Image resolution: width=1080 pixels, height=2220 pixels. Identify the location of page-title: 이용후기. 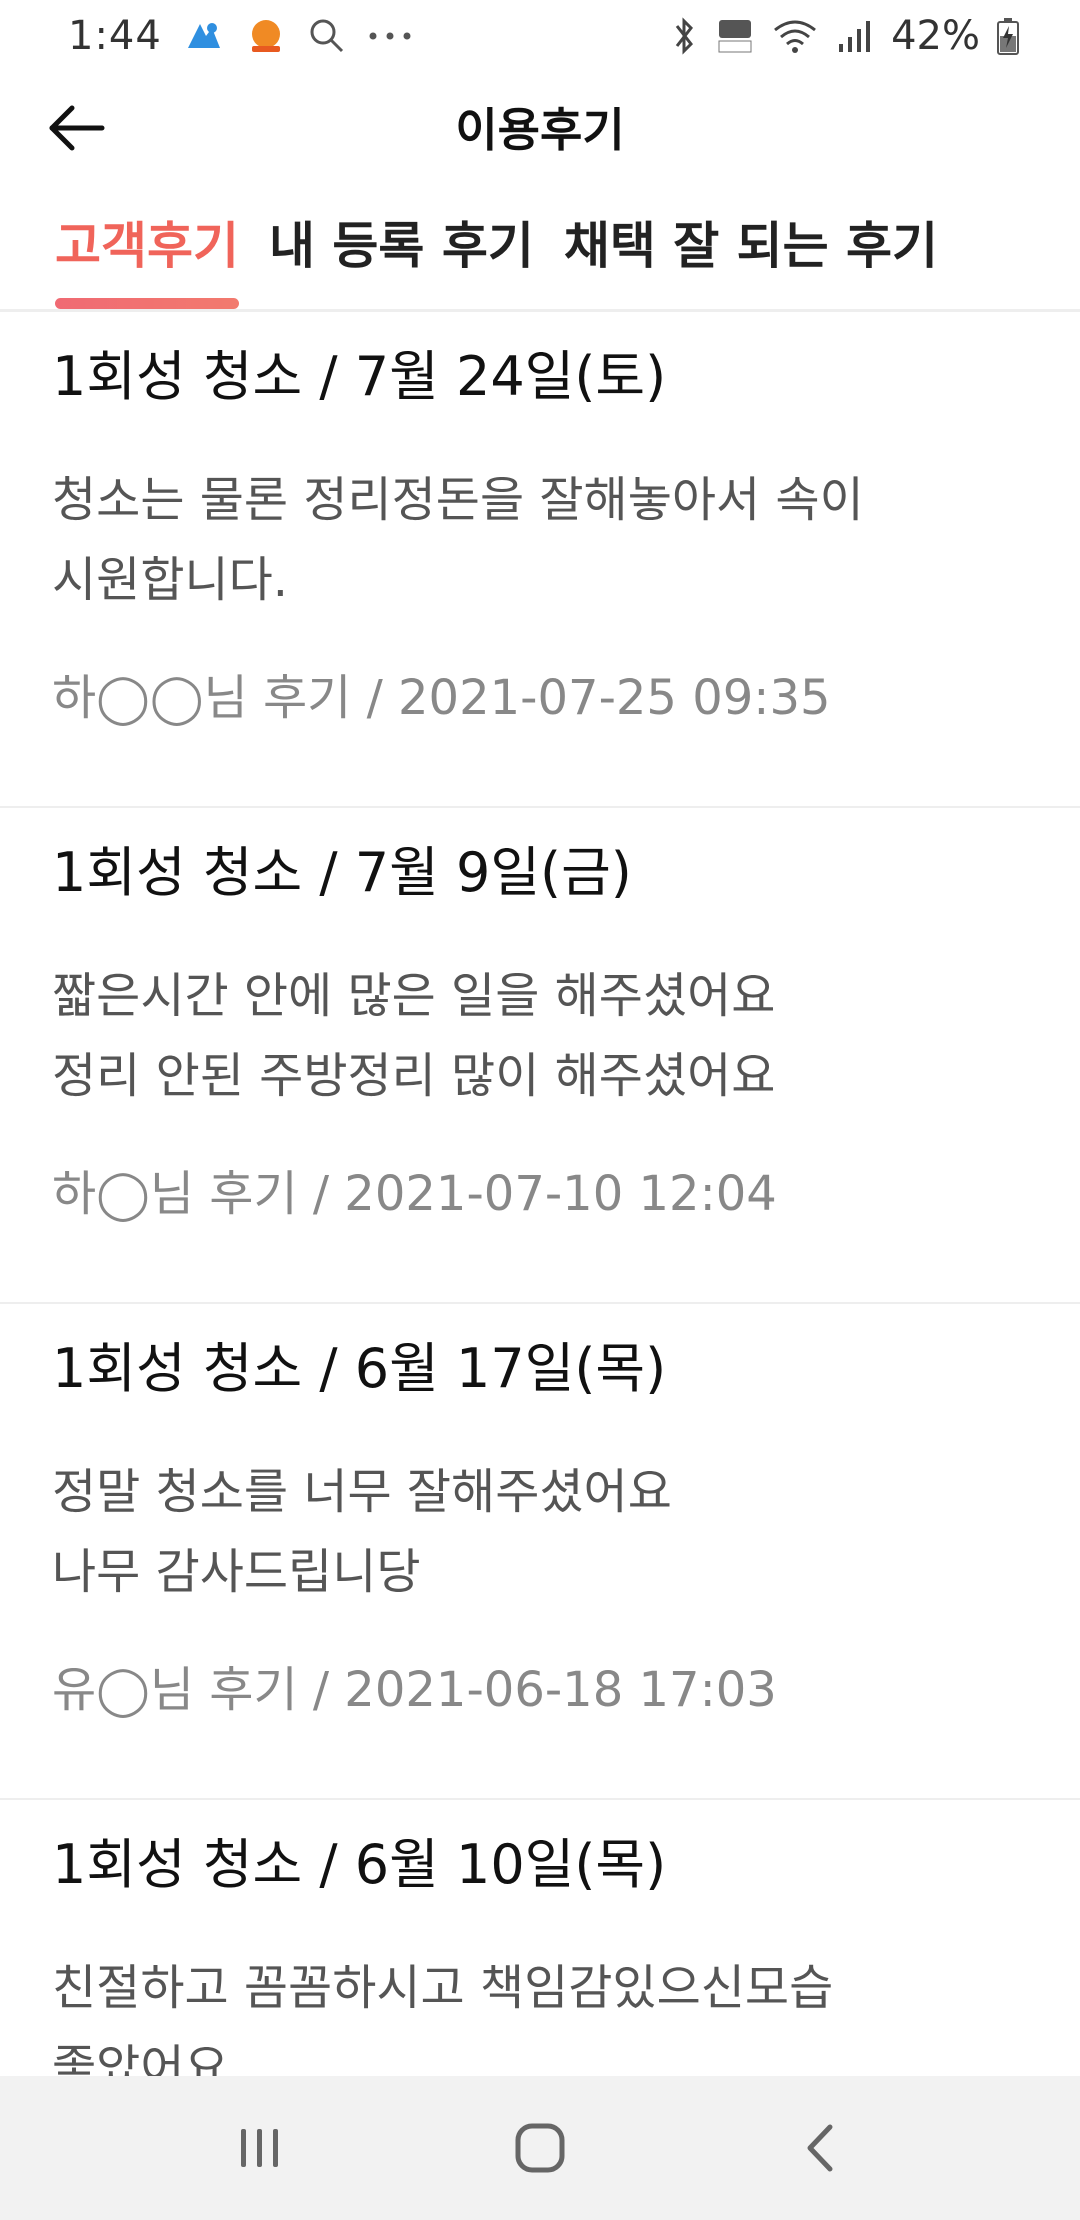
(540, 130).